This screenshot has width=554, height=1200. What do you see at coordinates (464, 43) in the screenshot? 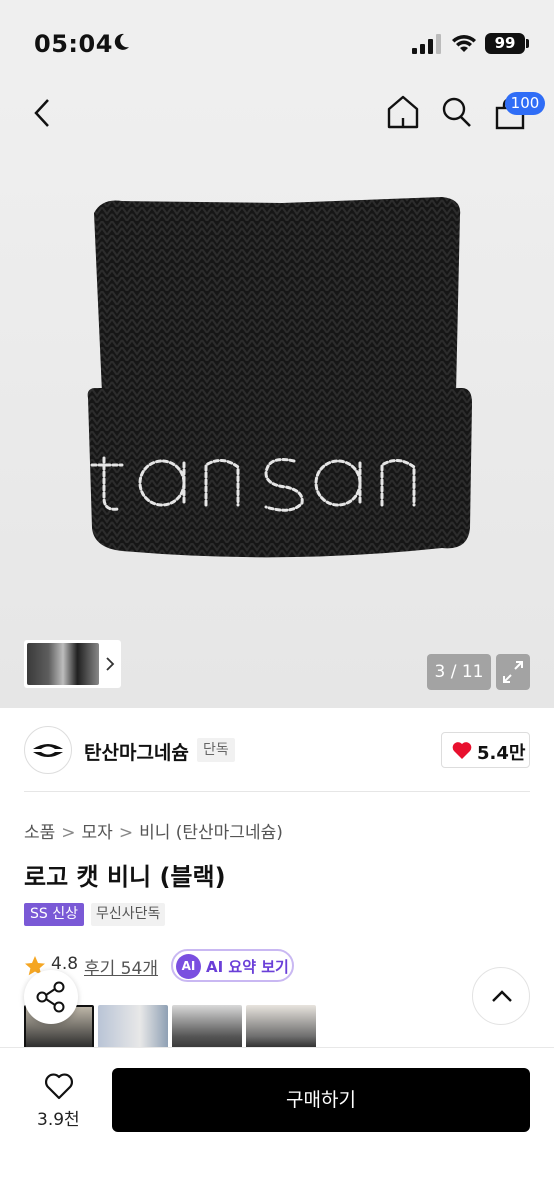
I see `wifi-icon` at bounding box center [464, 43].